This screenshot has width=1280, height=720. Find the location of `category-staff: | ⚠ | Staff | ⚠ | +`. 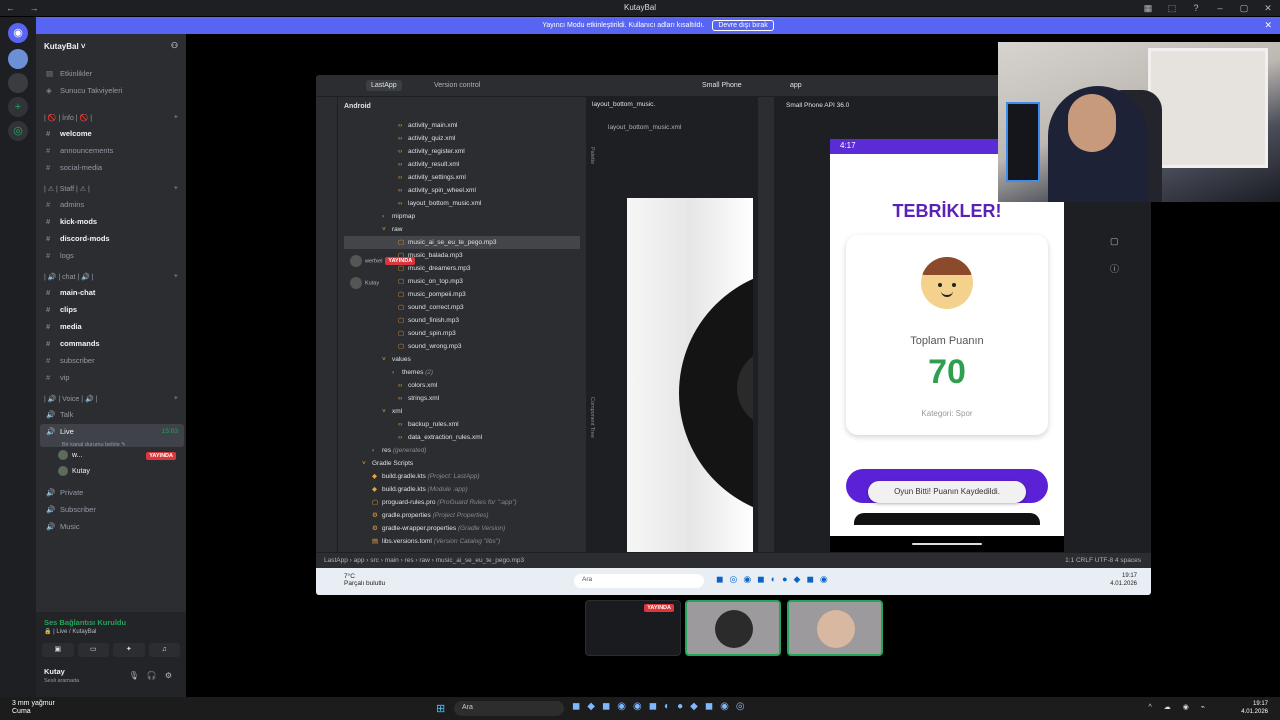

category-staff: | ⚠ | Staff | ⚠ | + is located at coordinates (114, 191).